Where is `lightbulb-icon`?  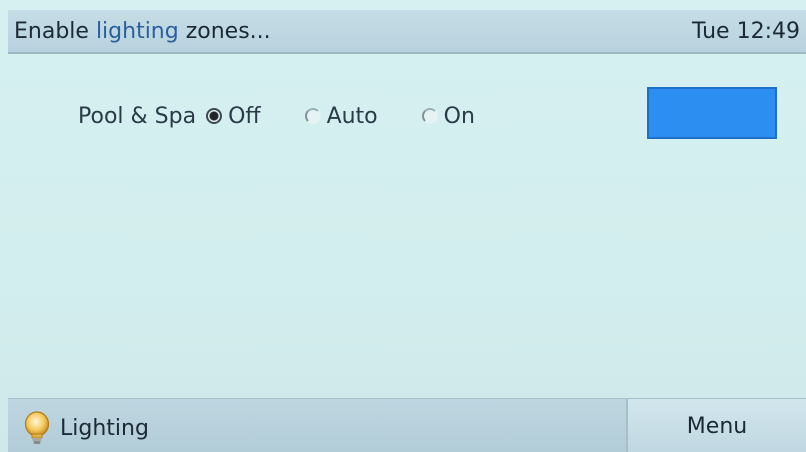 lightbulb-icon is located at coordinates (37, 427).